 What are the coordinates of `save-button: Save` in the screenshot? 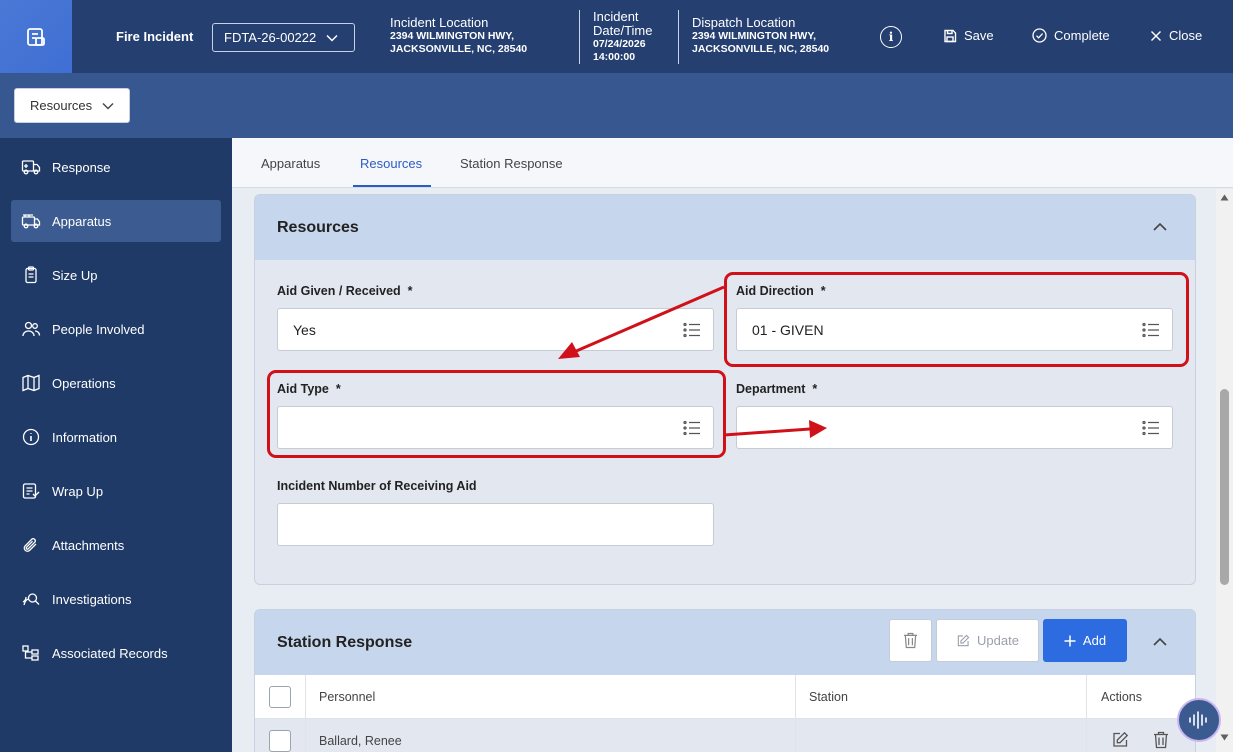 It's located at (968, 35).